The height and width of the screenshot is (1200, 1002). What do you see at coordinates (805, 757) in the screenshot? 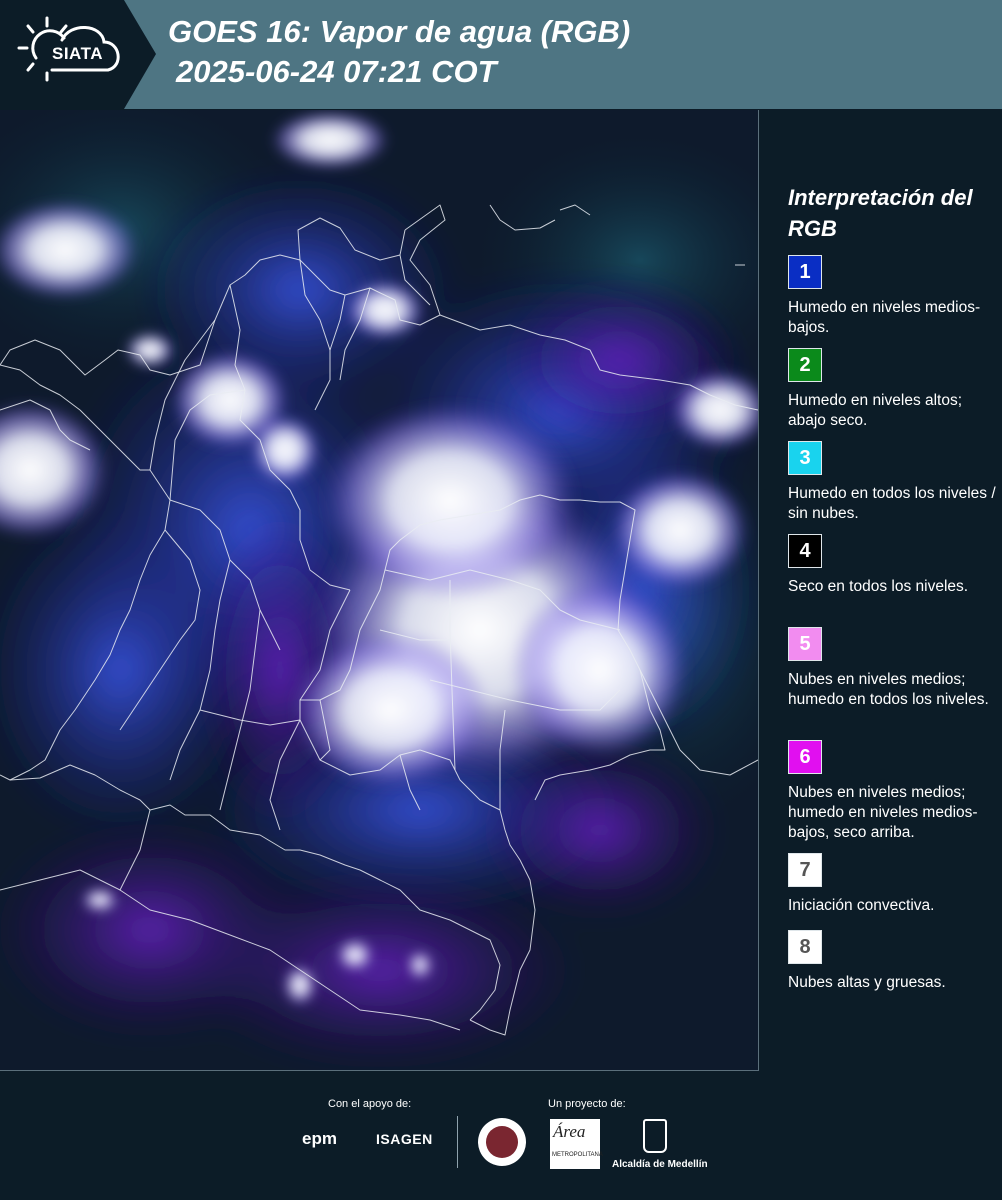
I see `legend-swatch: 6` at bounding box center [805, 757].